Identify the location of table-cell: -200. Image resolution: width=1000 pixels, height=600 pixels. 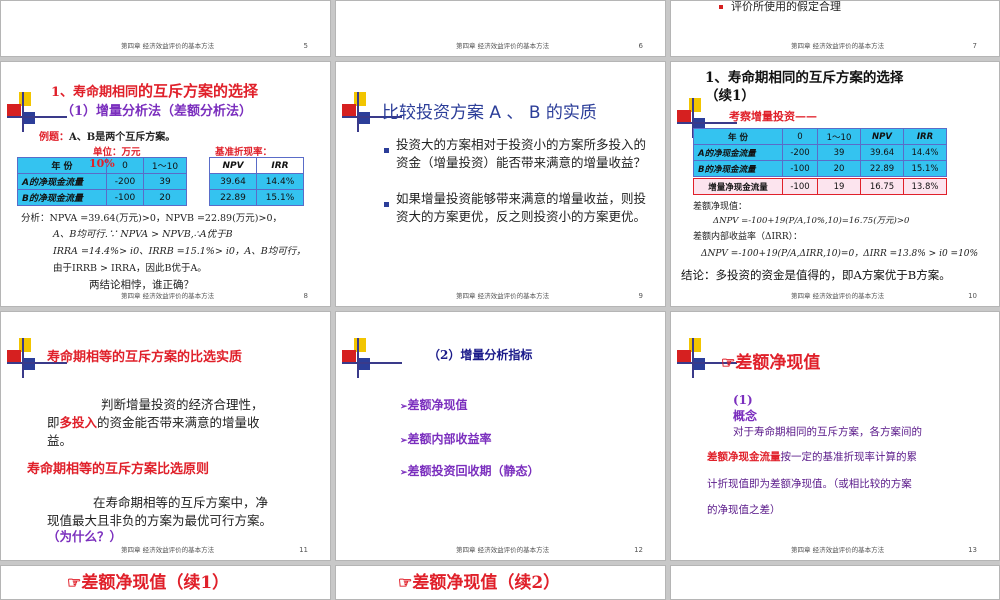
(800, 152).